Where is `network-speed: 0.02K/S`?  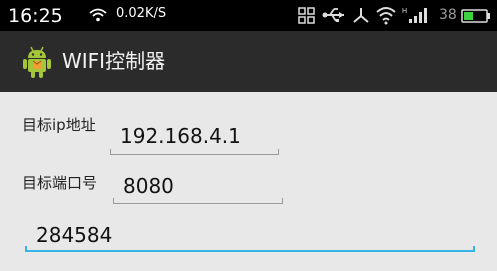
network-speed: 0.02K/S is located at coordinates (141, 13).